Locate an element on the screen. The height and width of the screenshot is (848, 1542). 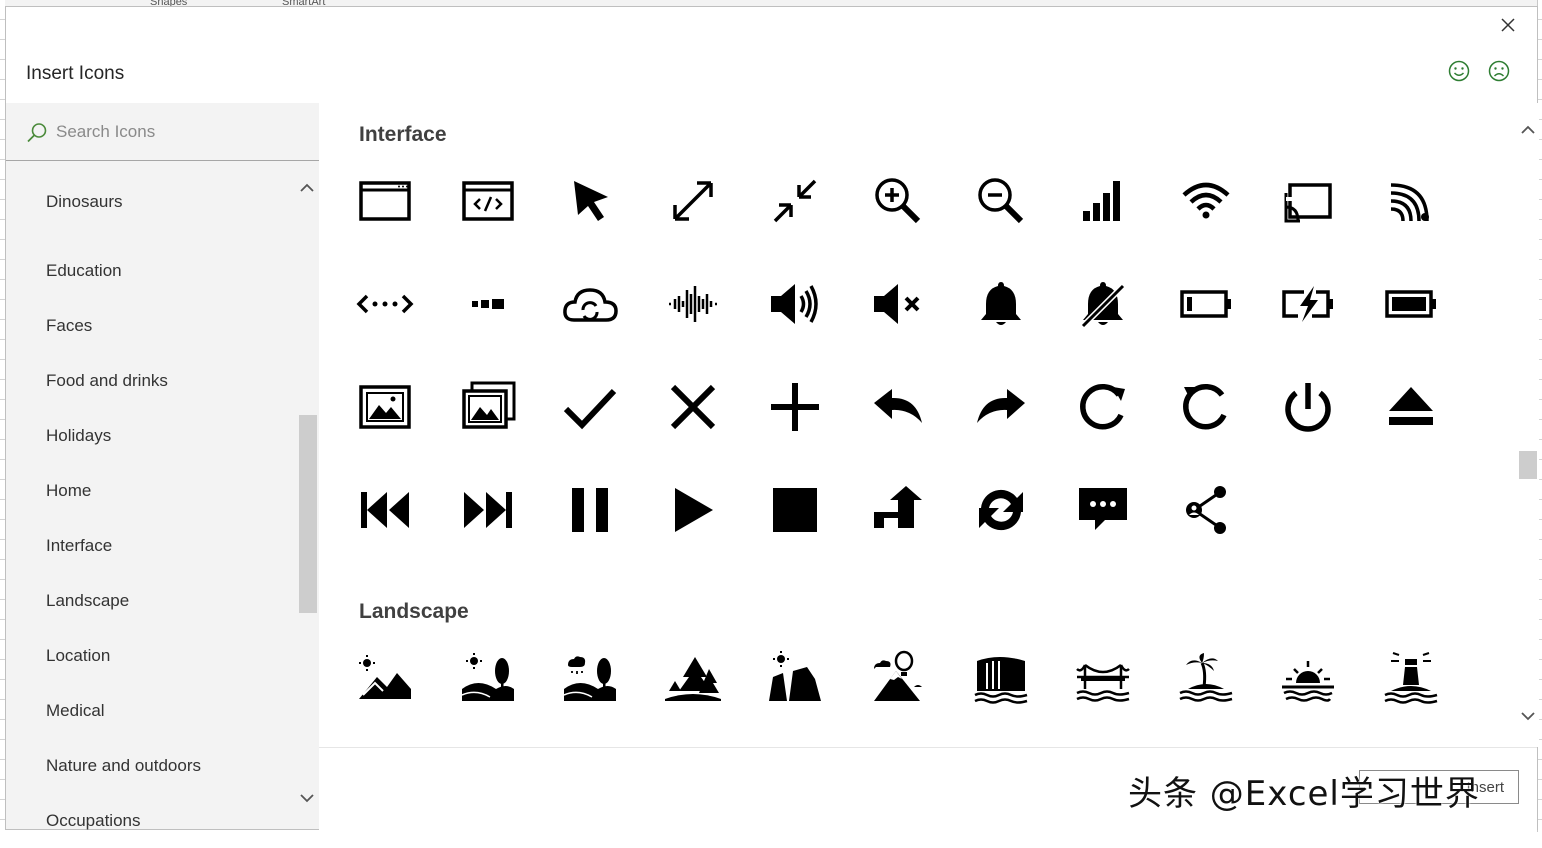
gallery-scrollbar-thumb is located at coordinates (1528, 465).